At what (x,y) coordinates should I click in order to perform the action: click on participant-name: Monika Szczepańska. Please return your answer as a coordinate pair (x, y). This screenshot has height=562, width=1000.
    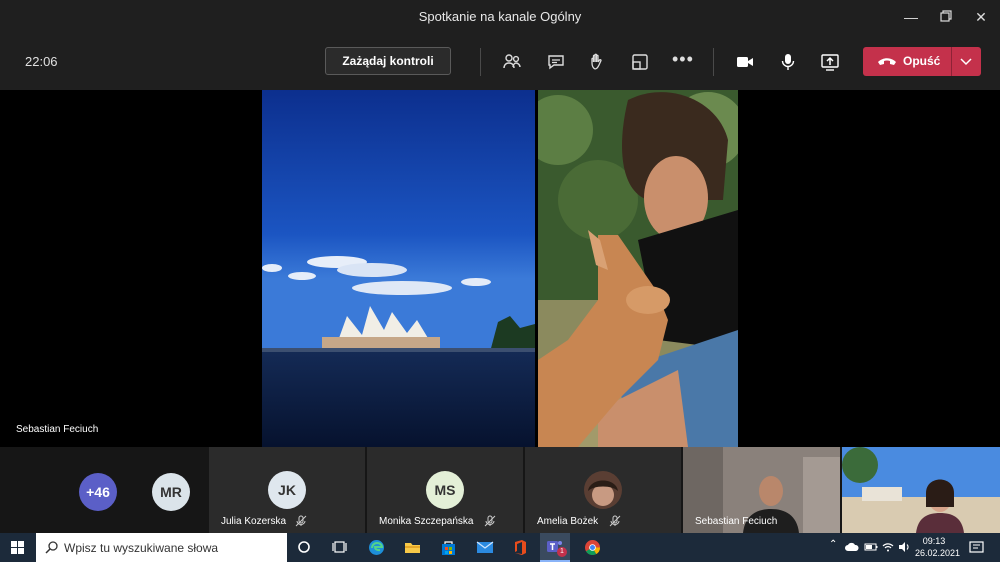
    Looking at the image, I should click on (426, 521).